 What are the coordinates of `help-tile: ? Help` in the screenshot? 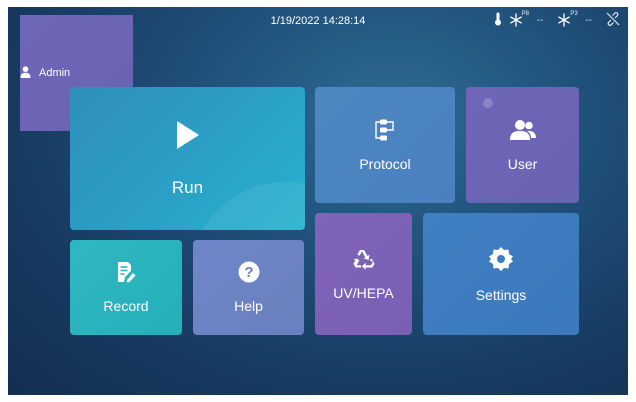 It's located at (248, 287).